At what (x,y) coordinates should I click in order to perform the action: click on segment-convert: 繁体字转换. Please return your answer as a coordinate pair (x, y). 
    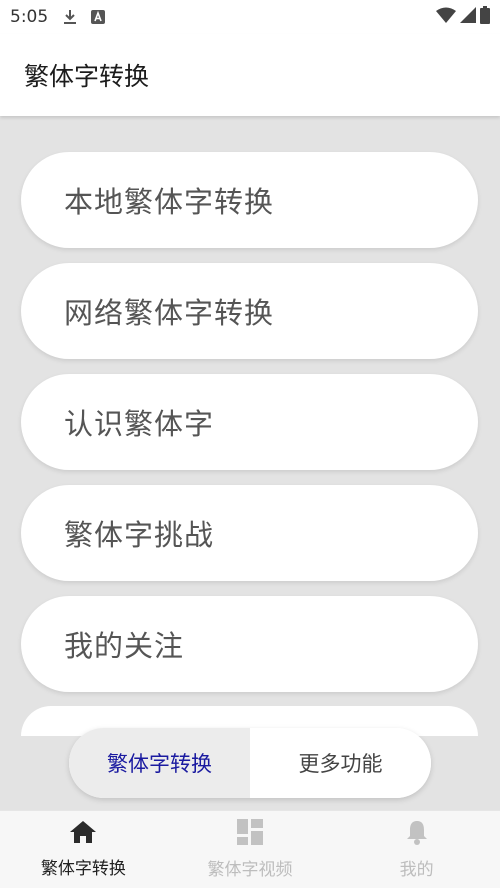
    Looking at the image, I should click on (159, 763).